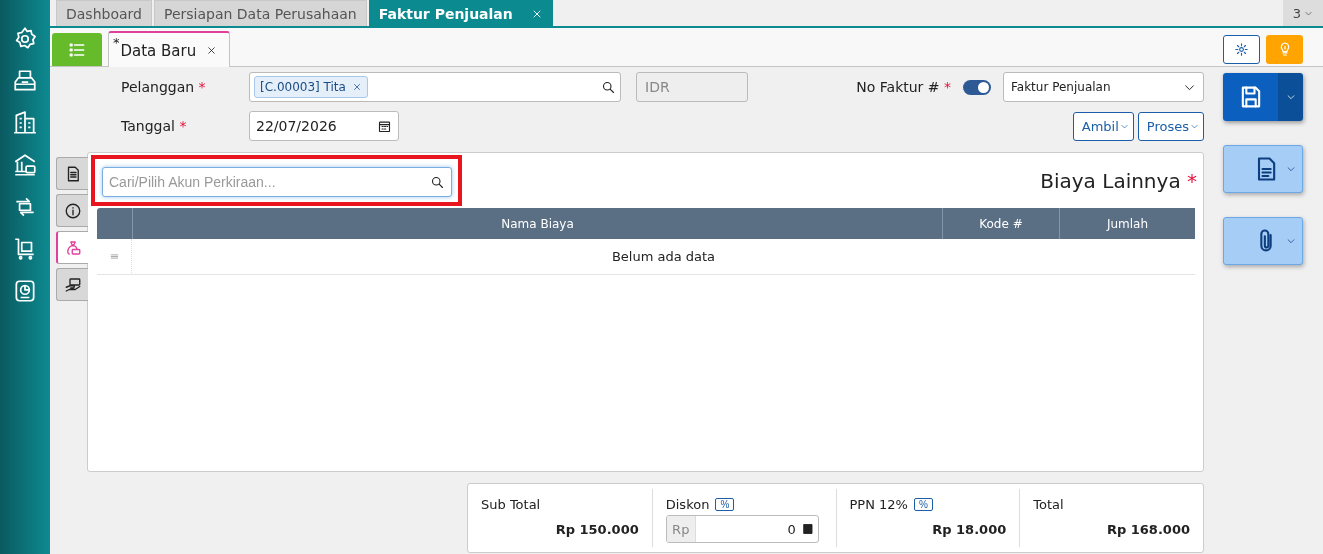 This screenshot has width=1323, height=554. I want to click on attachment-menu-button, so click(1263, 241).